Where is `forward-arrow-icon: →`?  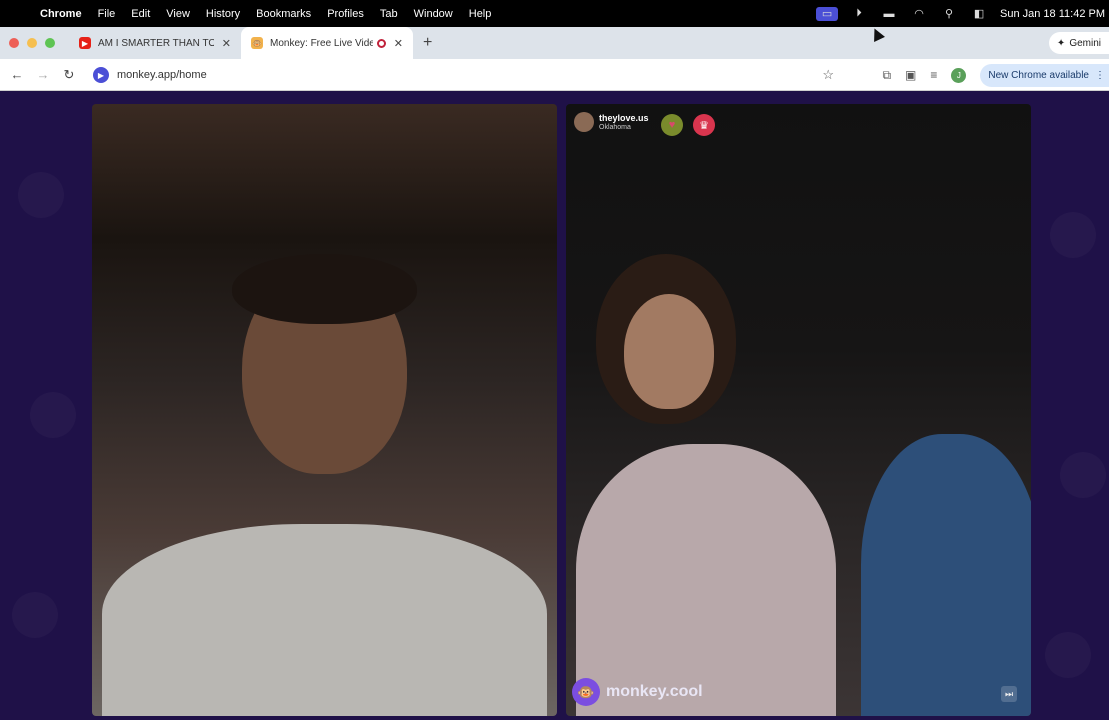
forward-arrow-icon: → is located at coordinates (43, 74).